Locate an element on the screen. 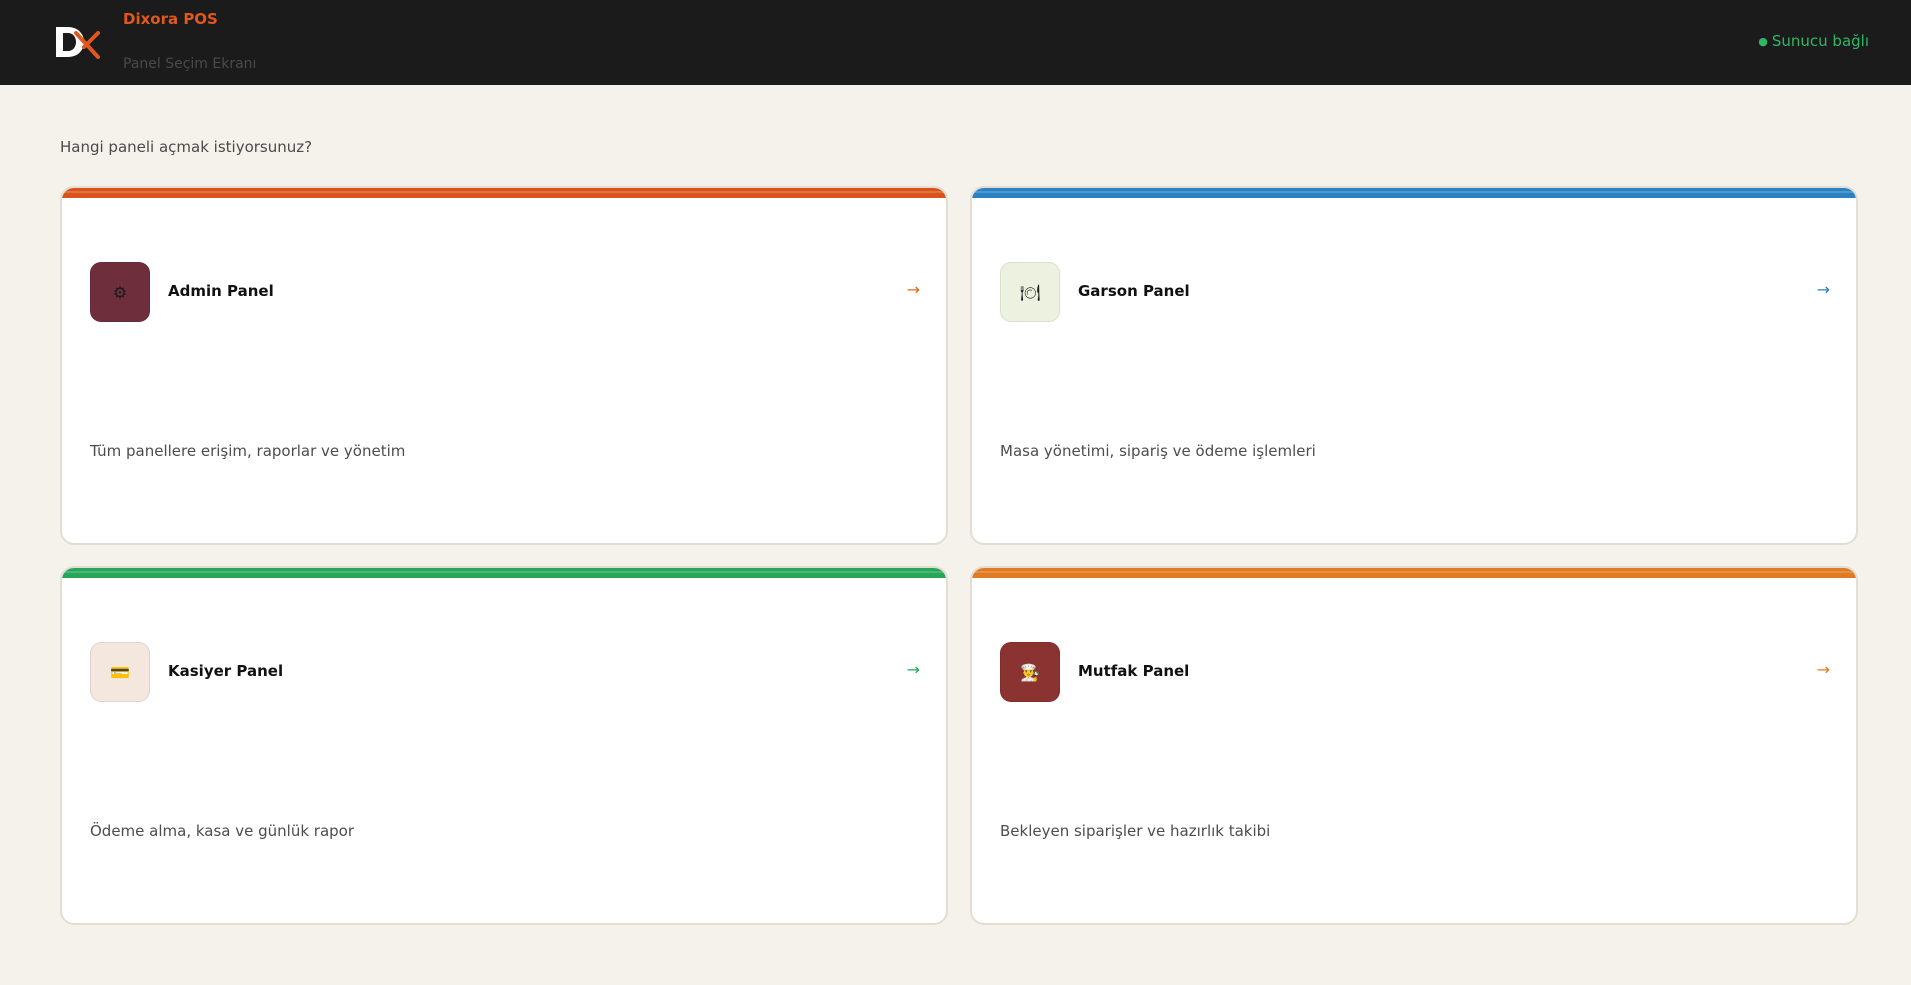  panel-title: Kasiyer Panel is located at coordinates (226, 671).